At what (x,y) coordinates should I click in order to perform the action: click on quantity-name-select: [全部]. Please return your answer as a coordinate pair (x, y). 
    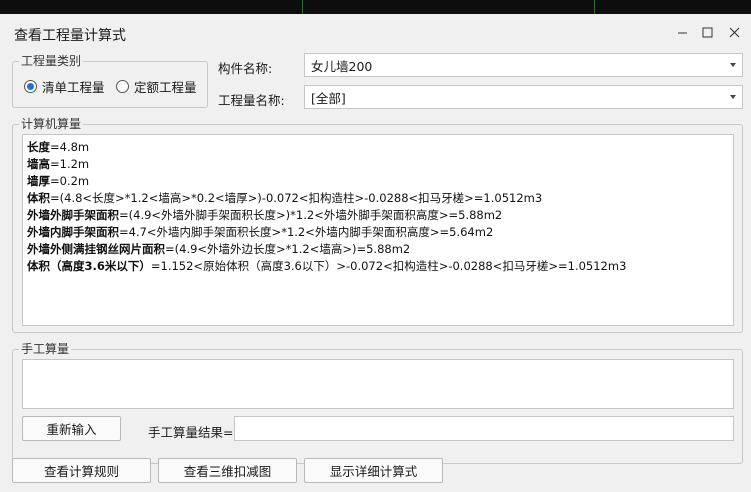
    Looking at the image, I should click on (523, 97).